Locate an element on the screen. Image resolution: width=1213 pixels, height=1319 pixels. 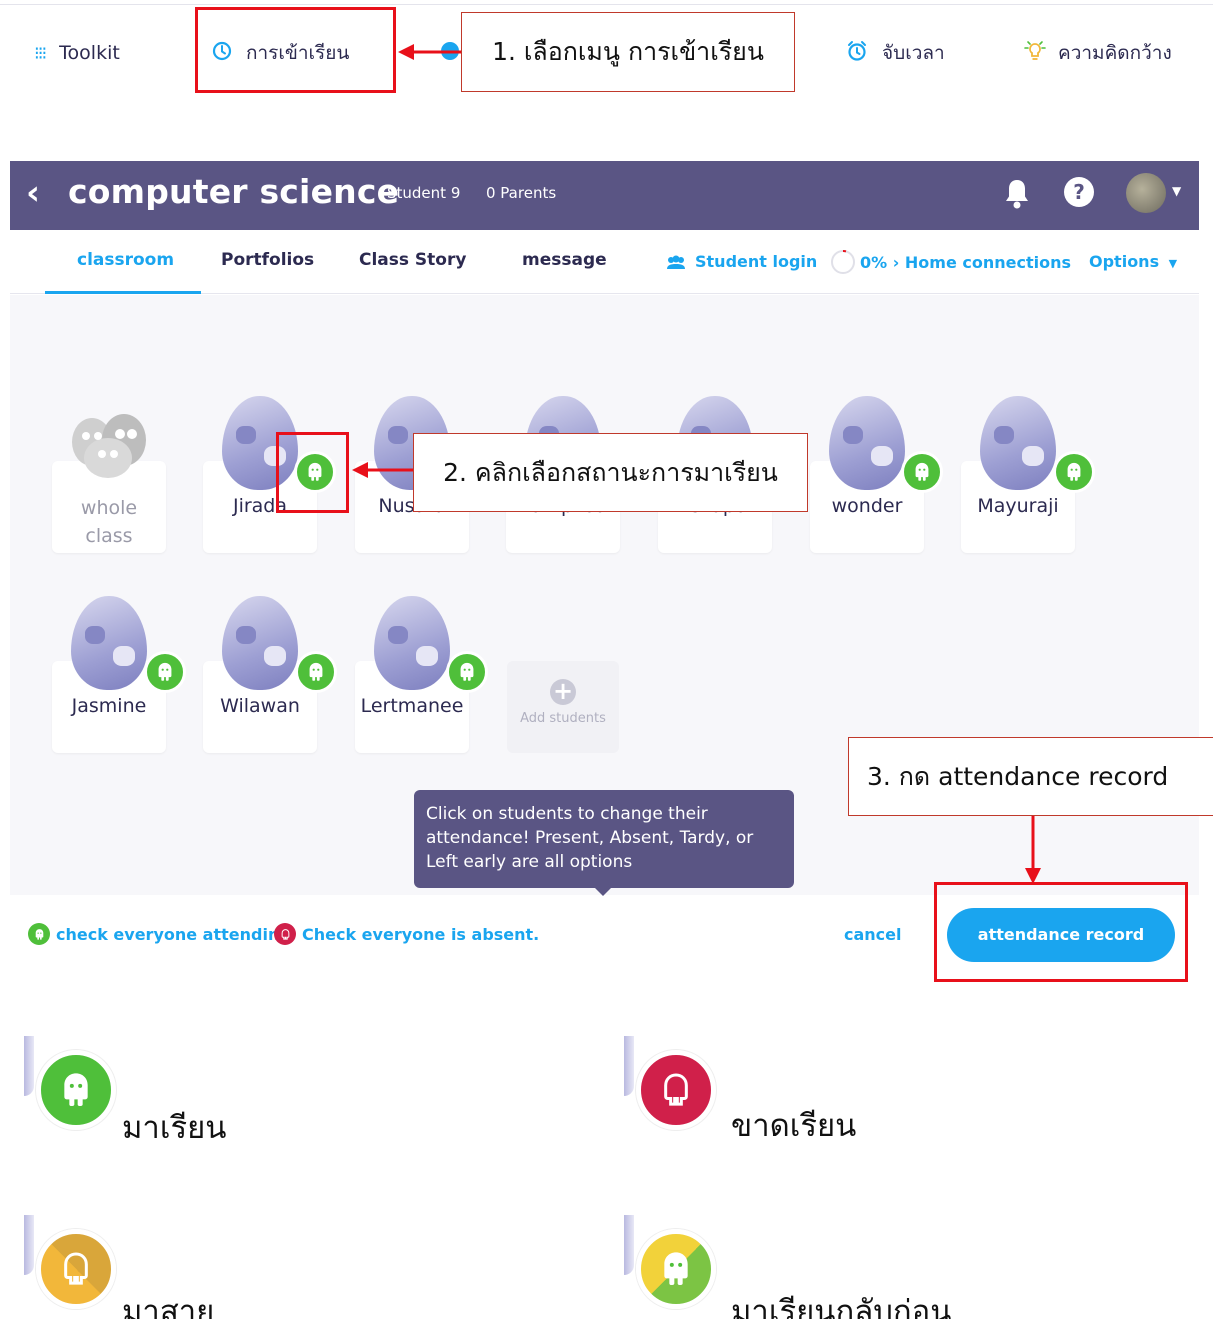
legend-late-icon is located at coordinates (74, 1265).